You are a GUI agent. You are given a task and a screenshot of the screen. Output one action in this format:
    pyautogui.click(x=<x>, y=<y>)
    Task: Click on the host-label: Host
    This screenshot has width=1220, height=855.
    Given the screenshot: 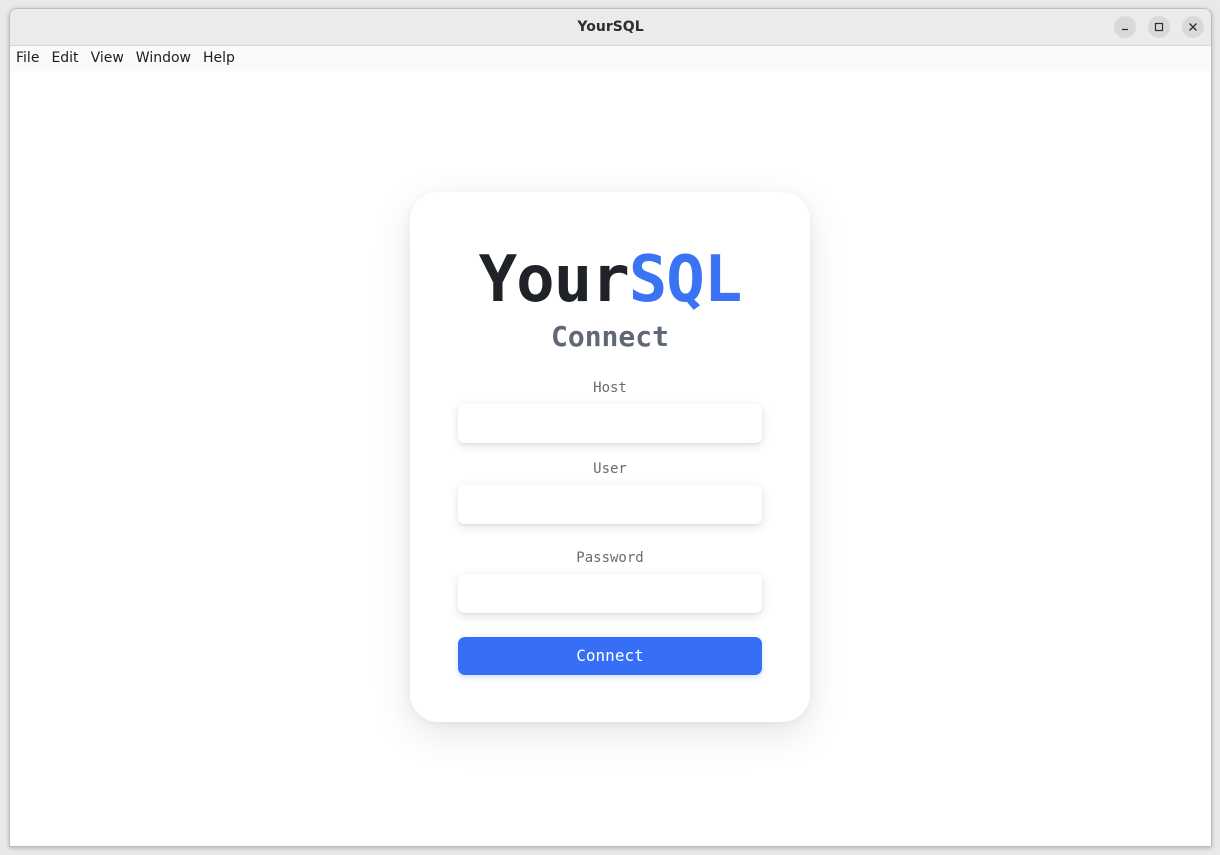 What is the action you would take?
    pyautogui.click(x=610, y=388)
    